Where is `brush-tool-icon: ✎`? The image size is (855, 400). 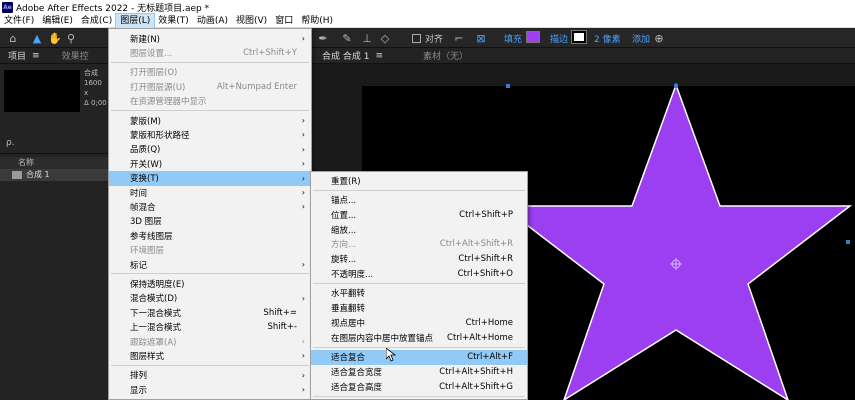
brush-tool-icon: ✎ is located at coordinates (347, 38).